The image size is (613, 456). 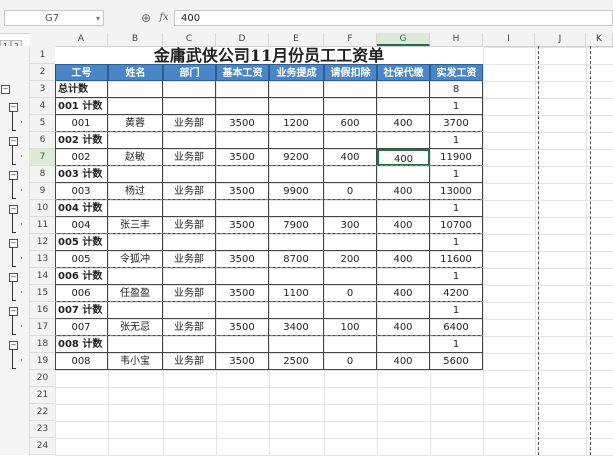 I want to click on table-cell: 10700, so click(x=456, y=225).